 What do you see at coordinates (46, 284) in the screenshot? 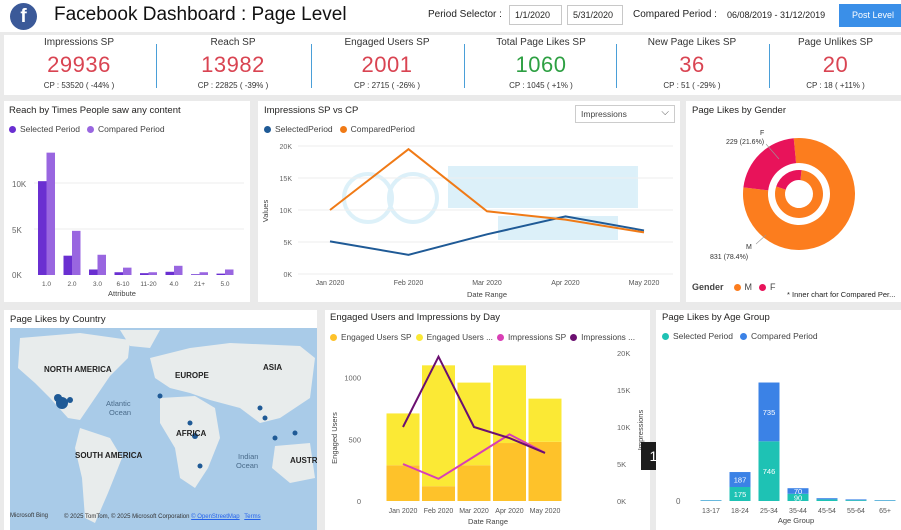
I see `x-tick: 1.0` at bounding box center [46, 284].